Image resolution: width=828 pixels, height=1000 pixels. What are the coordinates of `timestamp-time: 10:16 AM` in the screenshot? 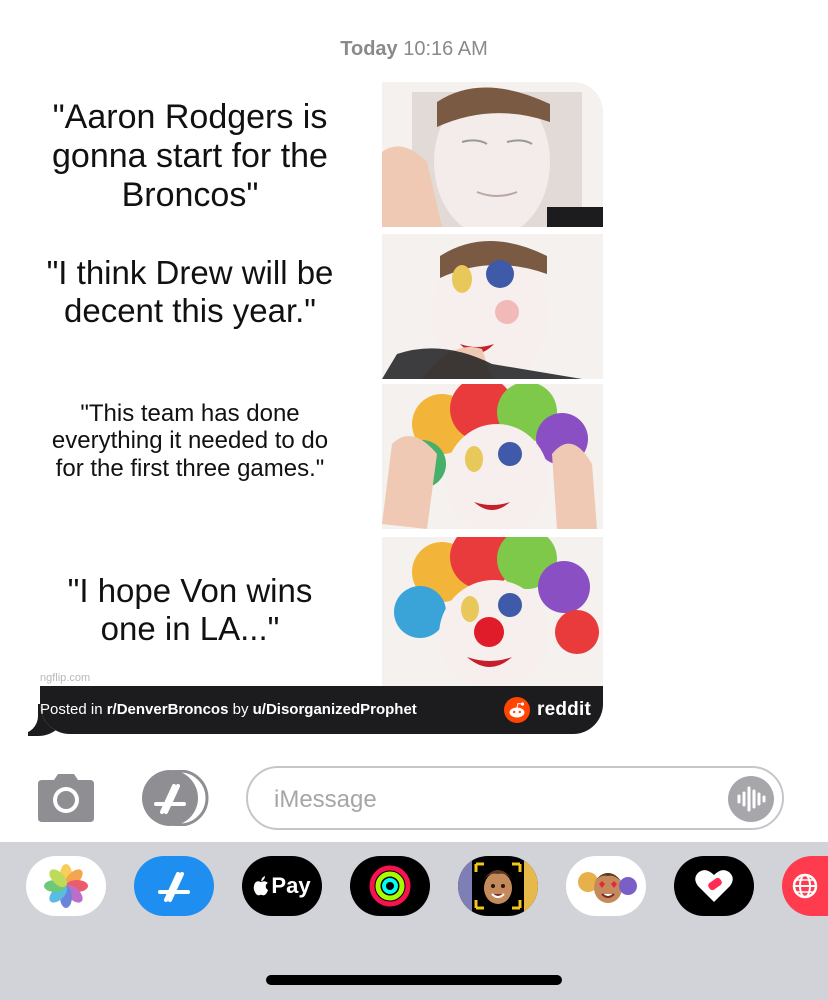 It's located at (445, 49).